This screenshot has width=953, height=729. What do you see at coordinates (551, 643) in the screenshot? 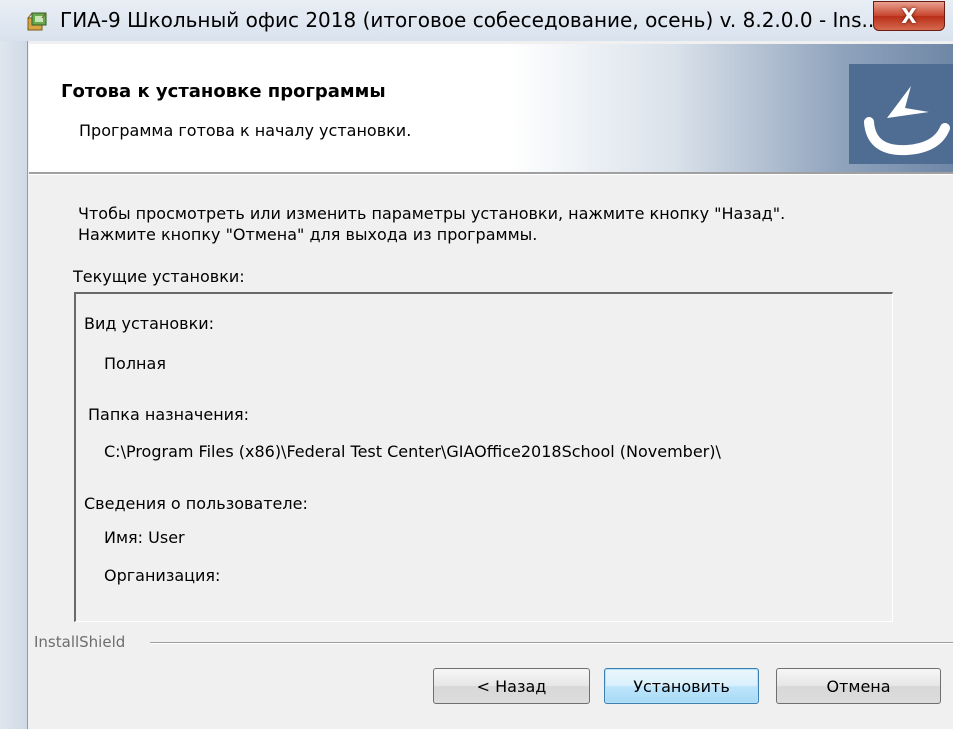
I see `footer-divider` at bounding box center [551, 643].